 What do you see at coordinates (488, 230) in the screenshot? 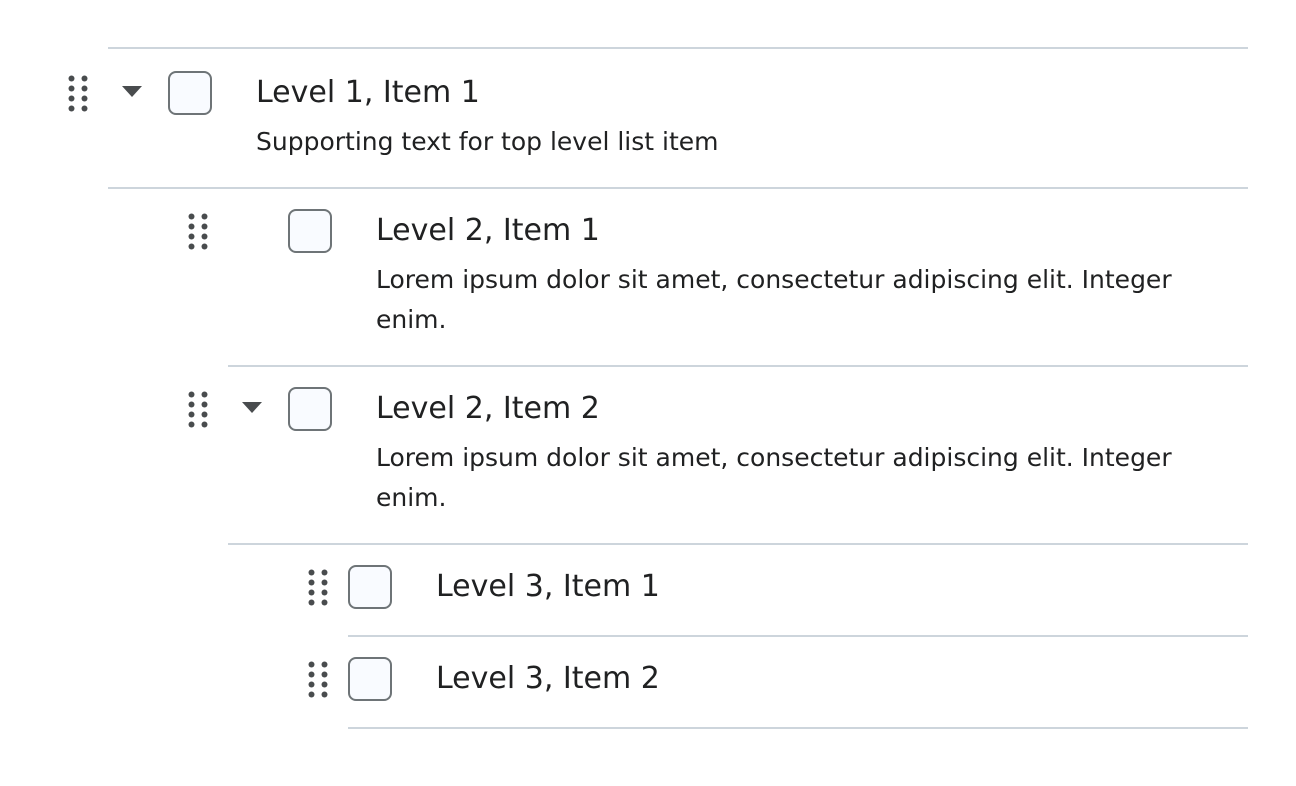
I see `item-title: Level 2, Item 1` at bounding box center [488, 230].